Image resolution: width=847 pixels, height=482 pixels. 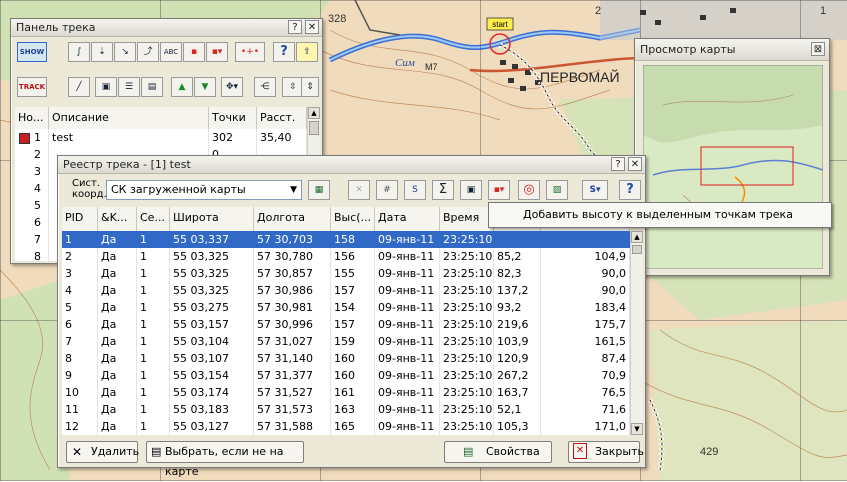 I want to click on cell-longitude: 57 31,027, so click(x=292, y=341).